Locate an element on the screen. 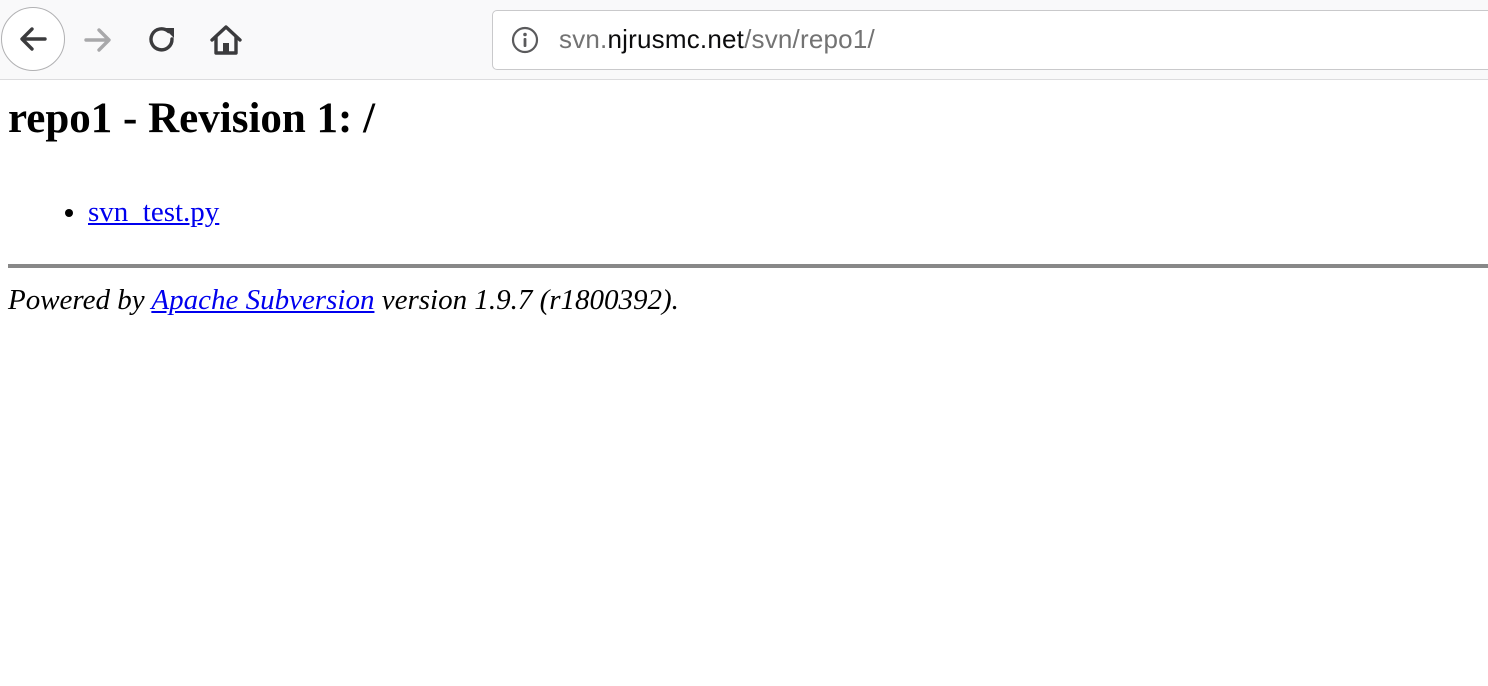 This screenshot has height=686, width=1488. reload-button is located at coordinates (162, 40).